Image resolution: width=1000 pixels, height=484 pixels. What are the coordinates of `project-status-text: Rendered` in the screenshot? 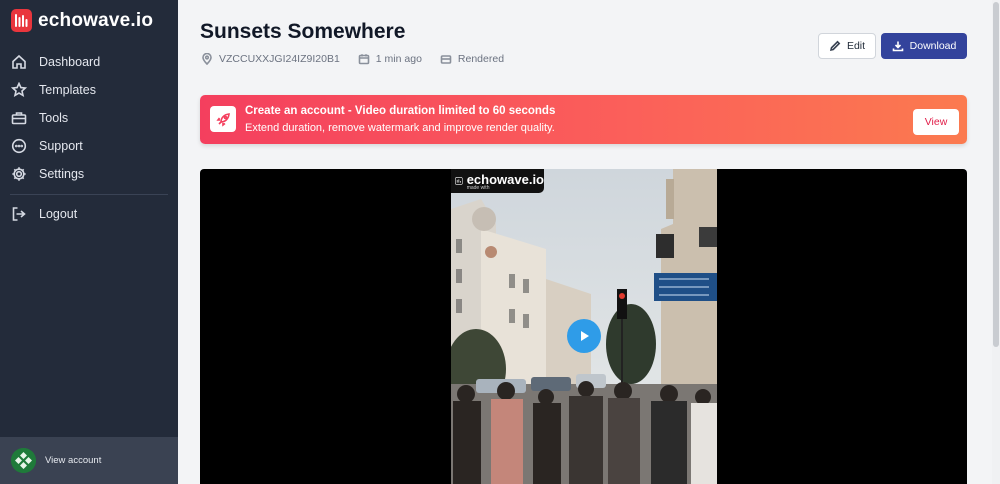 It's located at (481, 59).